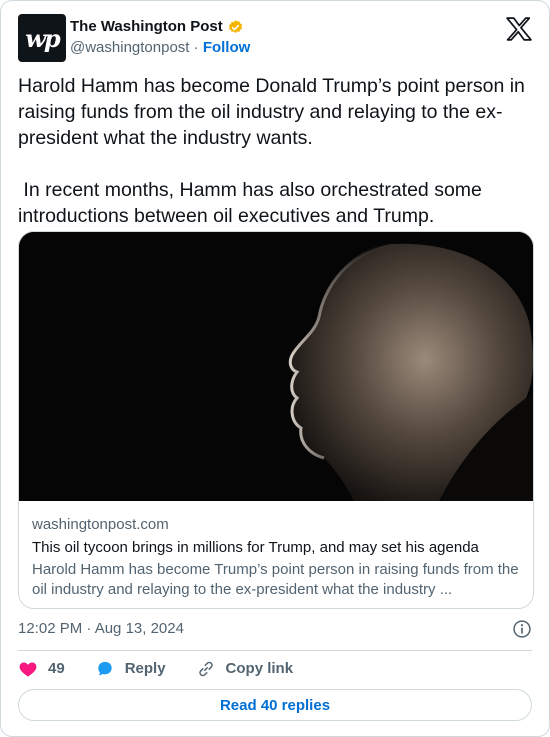  Describe the element at coordinates (519, 29) in the screenshot. I see `x-logo-icon` at that location.